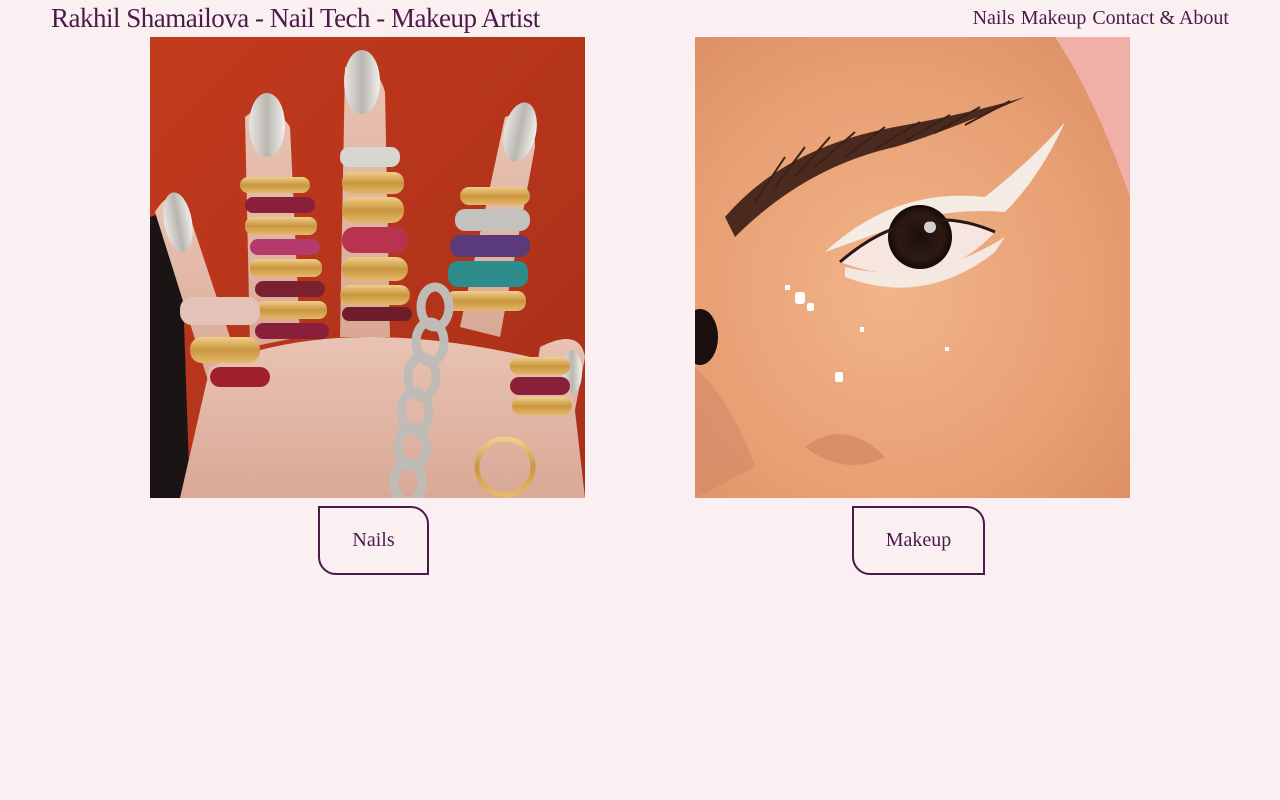  What do you see at coordinates (918, 540) in the screenshot?
I see `makeup-button: Makeup` at bounding box center [918, 540].